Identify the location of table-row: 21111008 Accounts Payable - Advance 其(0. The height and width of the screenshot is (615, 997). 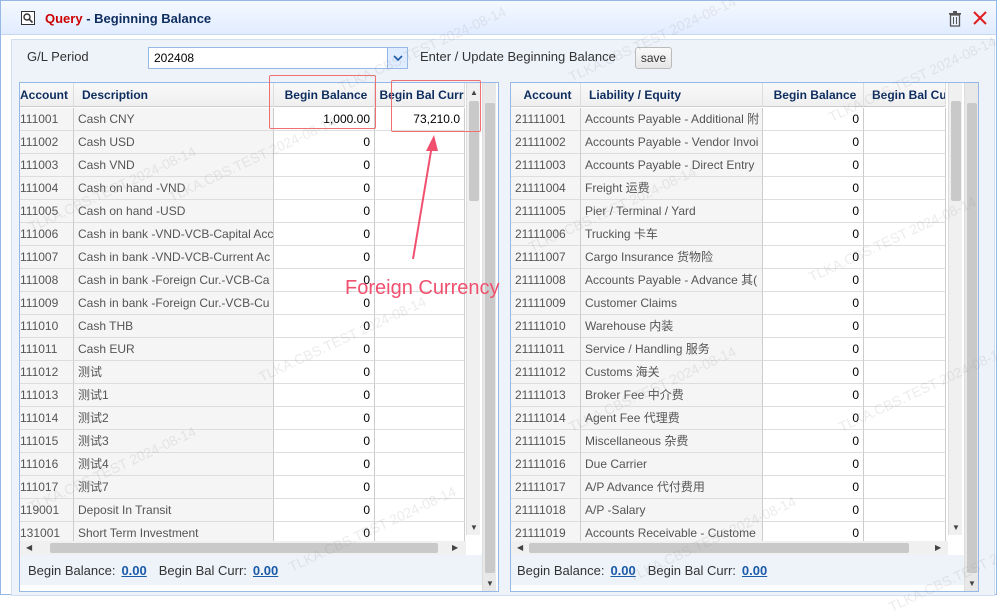
(728, 280).